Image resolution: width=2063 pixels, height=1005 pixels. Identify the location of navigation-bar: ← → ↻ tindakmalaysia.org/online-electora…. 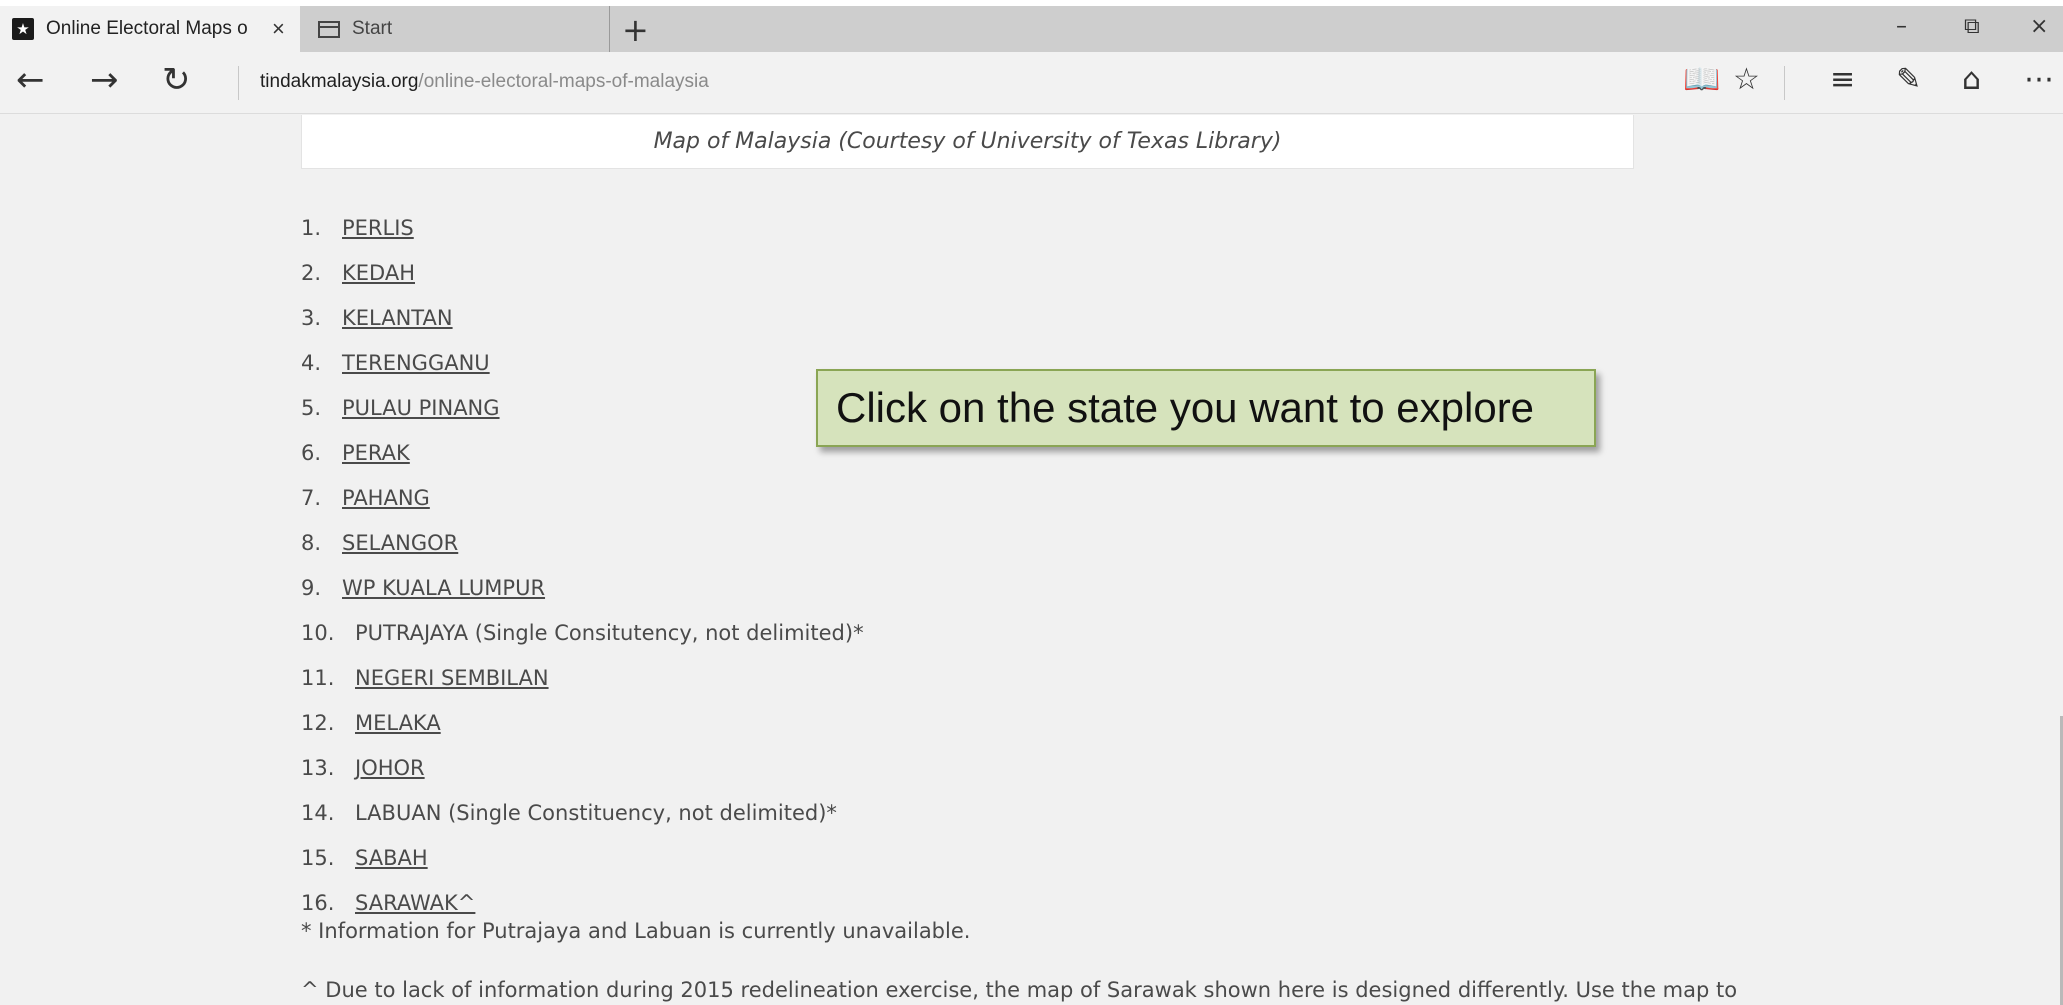
(1031, 83).